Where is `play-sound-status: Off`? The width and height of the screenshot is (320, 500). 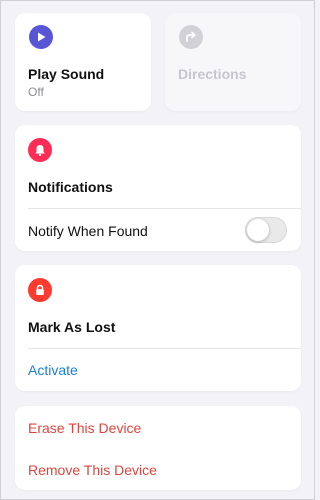
play-sound-status: Off is located at coordinates (36, 92).